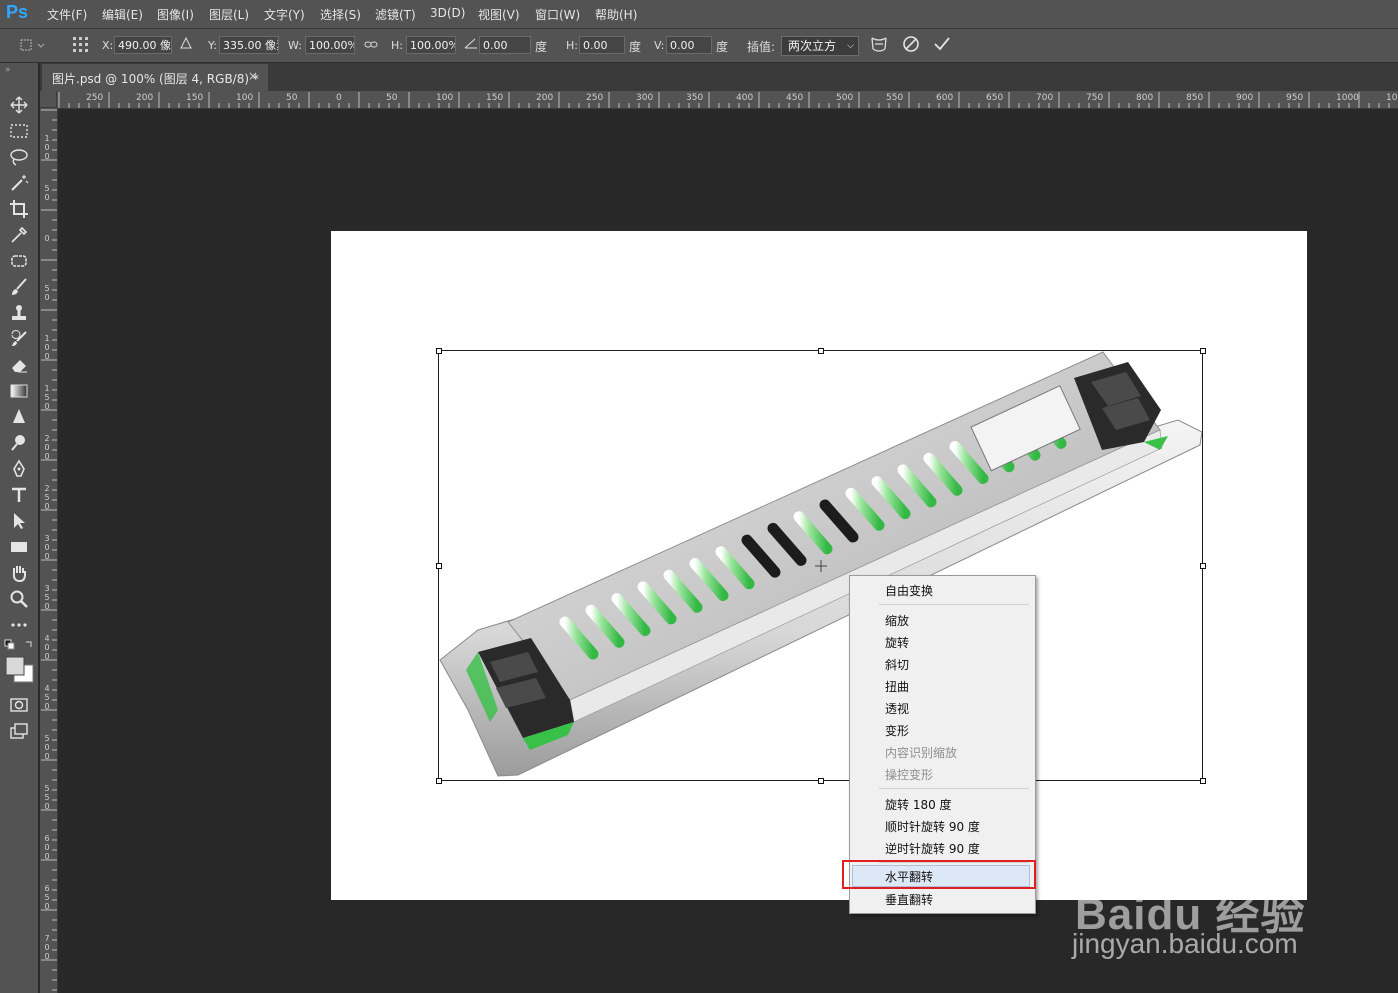 The height and width of the screenshot is (993, 1398). What do you see at coordinates (108, 45) in the screenshot?
I see `x-label: X:` at bounding box center [108, 45].